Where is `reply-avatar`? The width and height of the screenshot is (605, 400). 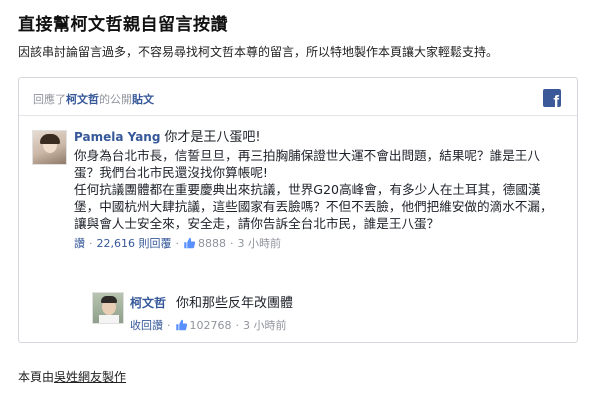
reply-avatar is located at coordinates (108, 308).